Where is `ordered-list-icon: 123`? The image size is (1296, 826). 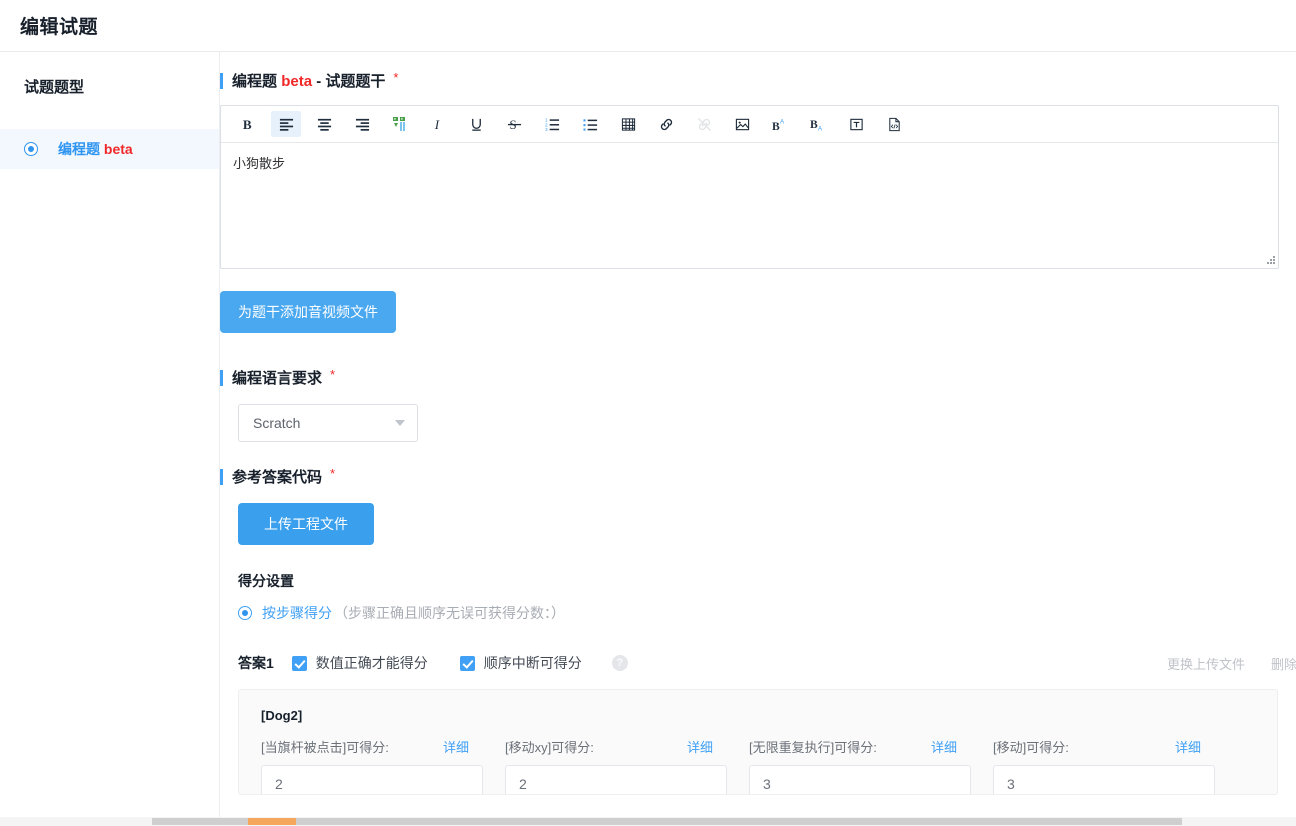
ordered-list-icon: 123 is located at coordinates (552, 124).